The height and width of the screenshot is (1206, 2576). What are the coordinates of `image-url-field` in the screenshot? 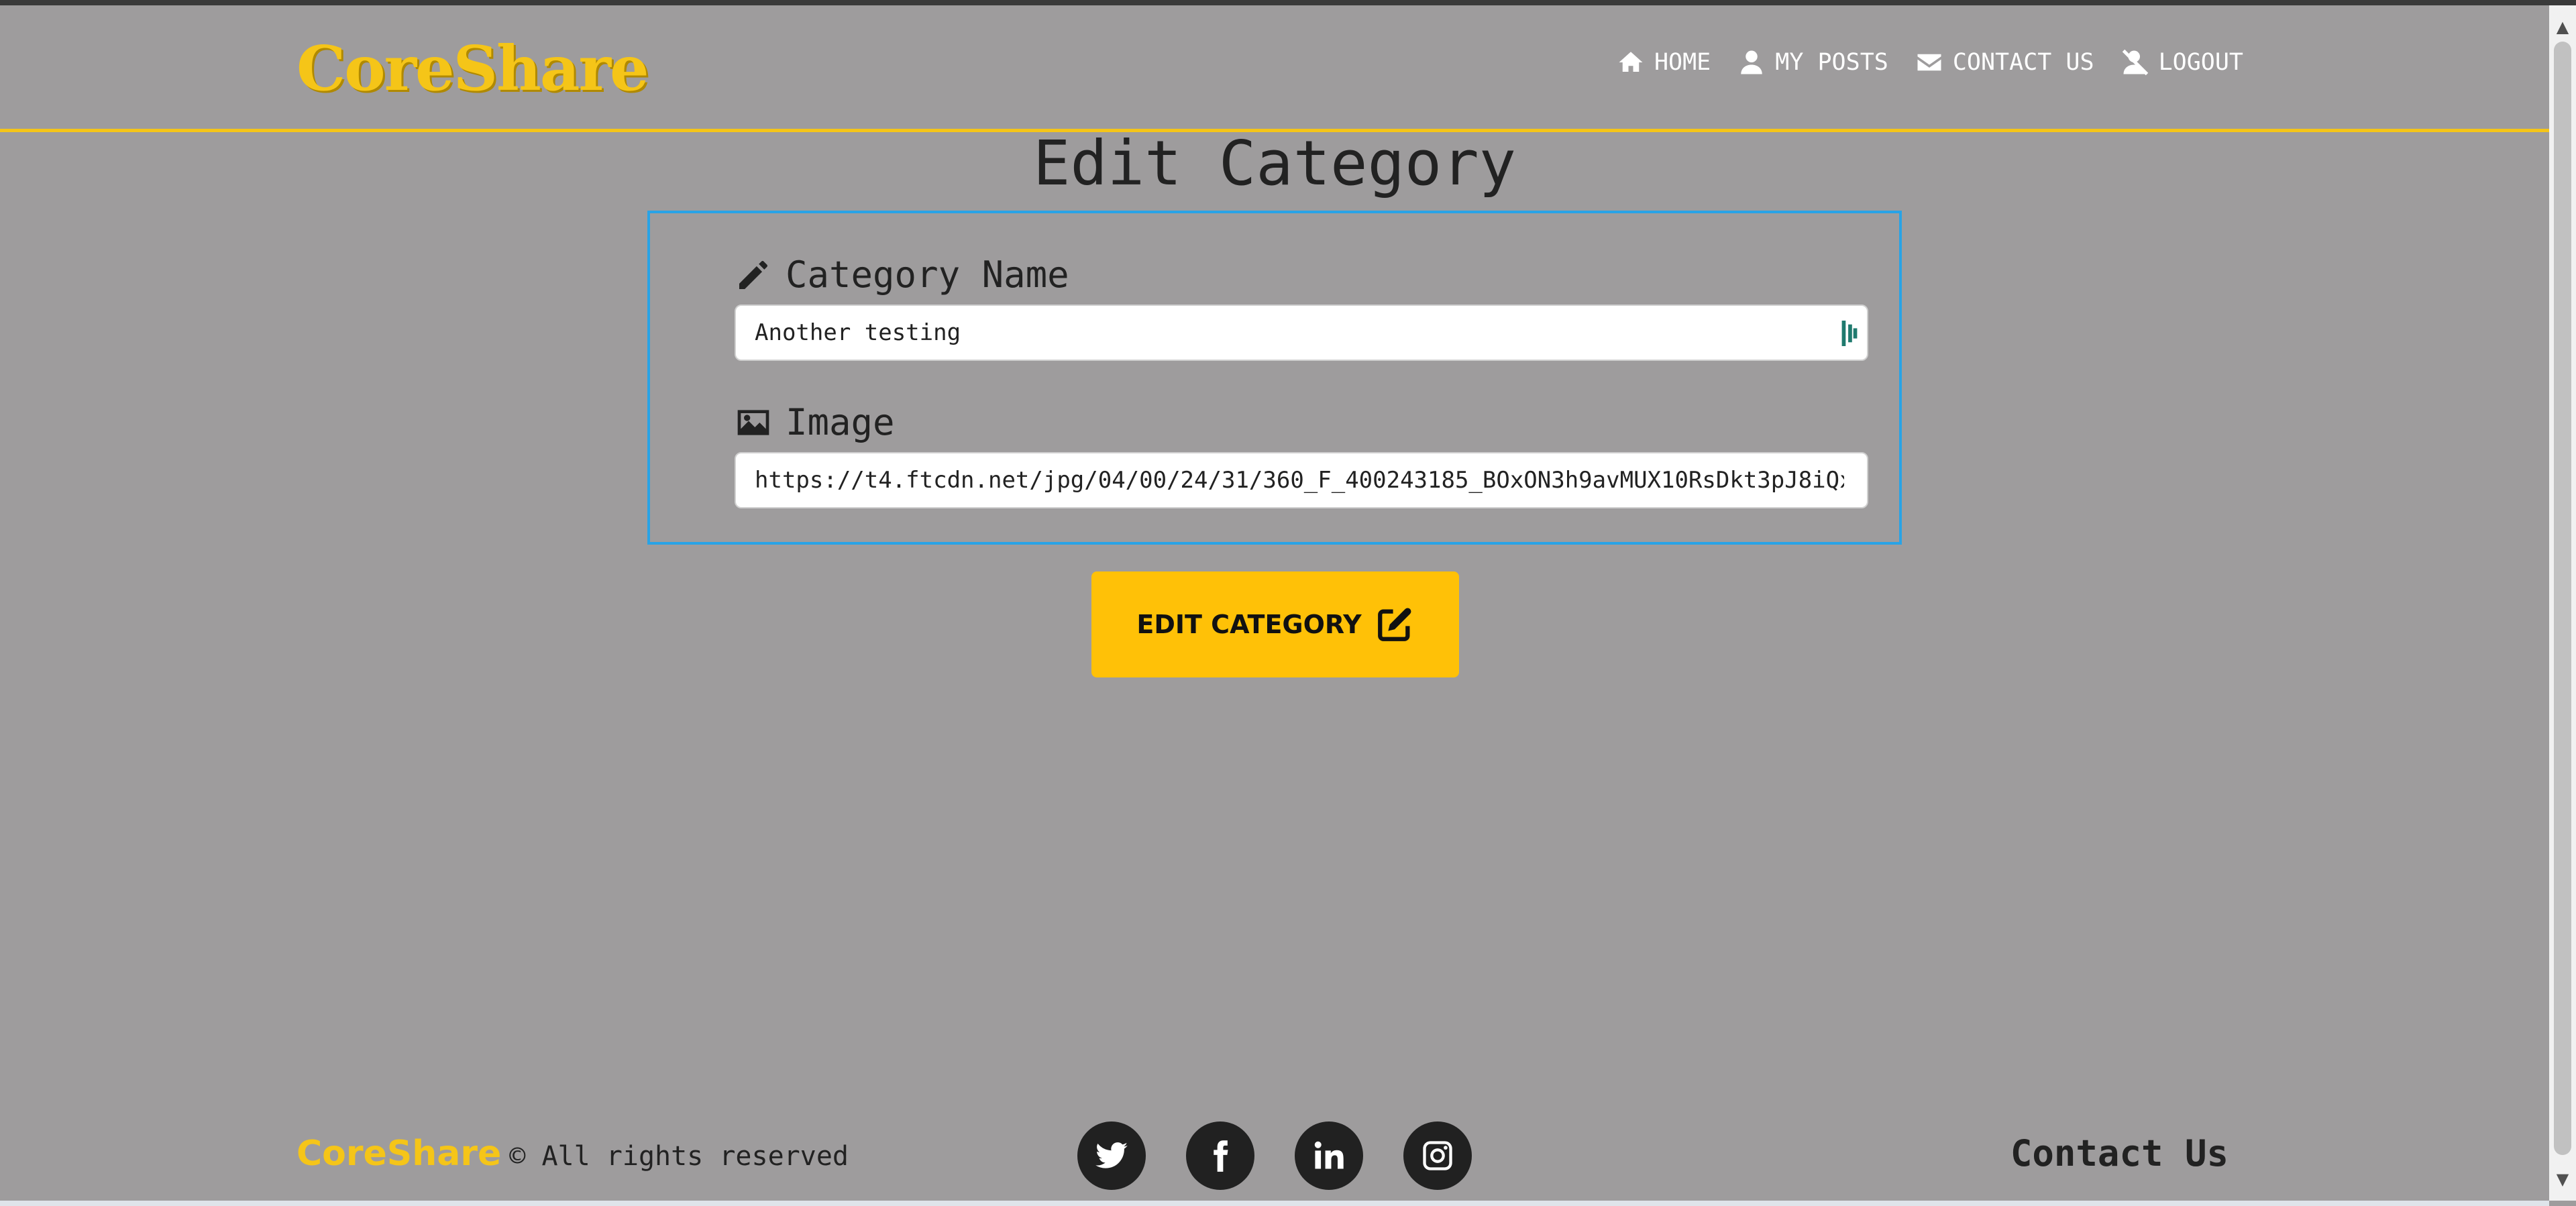 It's located at (1301, 480).